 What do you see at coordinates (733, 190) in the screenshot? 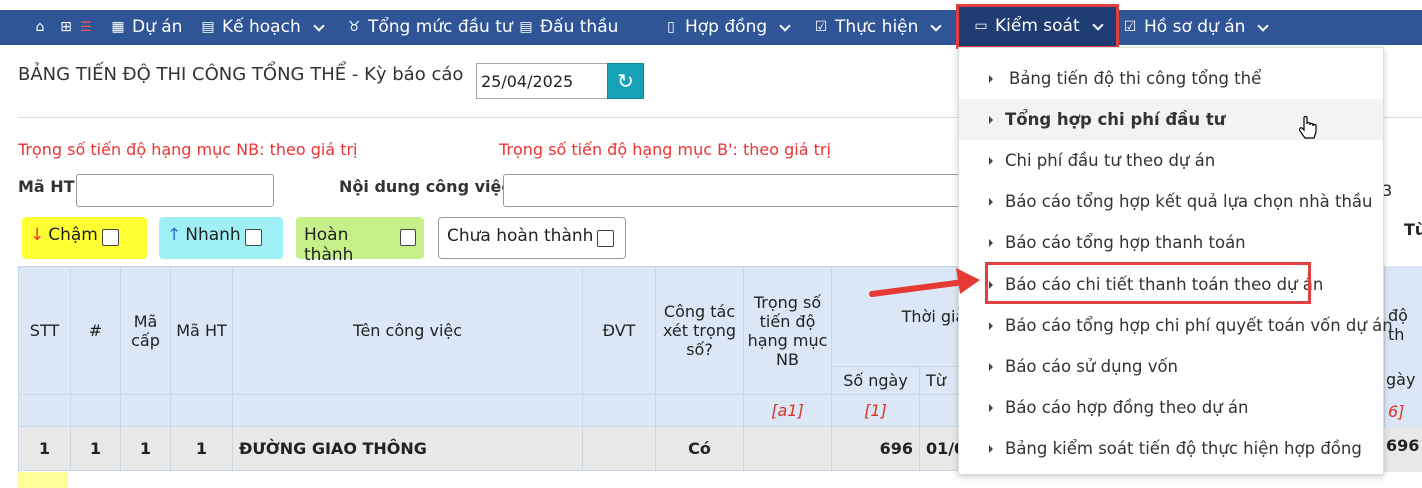
I see `noi-dung-input` at bounding box center [733, 190].